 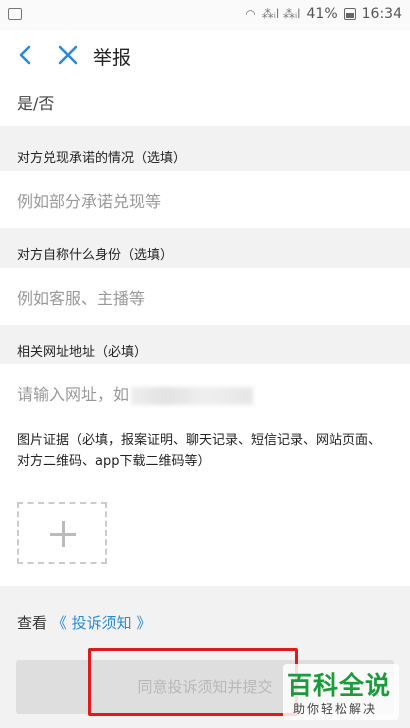 I want to click on yes-no-value: 是/否, so click(x=36, y=103).